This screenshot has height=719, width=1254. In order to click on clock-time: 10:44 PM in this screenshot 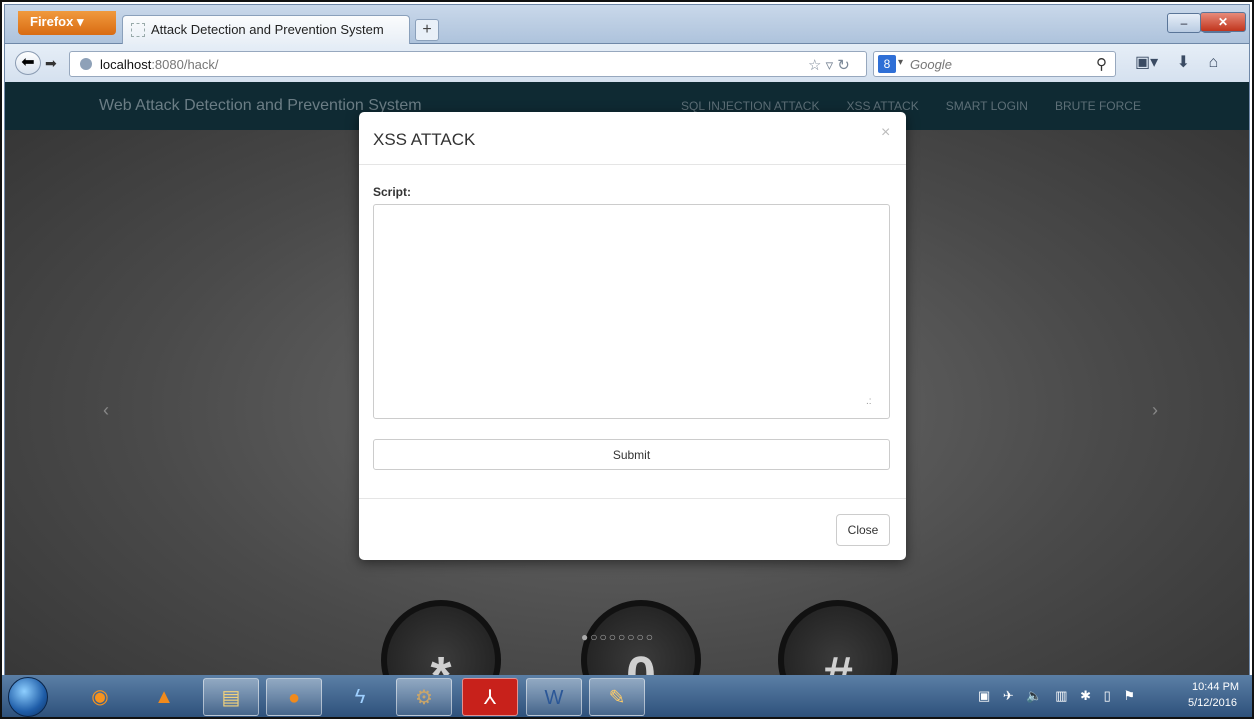, I will do `click(1215, 687)`.